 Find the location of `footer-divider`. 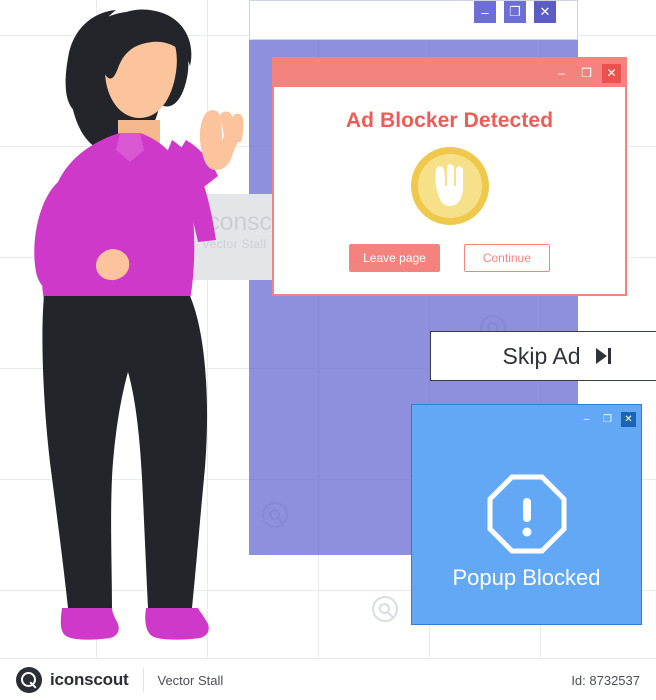

footer-divider is located at coordinates (143, 680).